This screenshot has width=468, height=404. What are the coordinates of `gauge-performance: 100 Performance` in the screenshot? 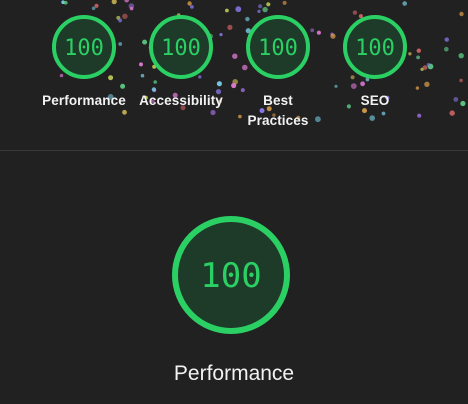 It's located at (84, 62).